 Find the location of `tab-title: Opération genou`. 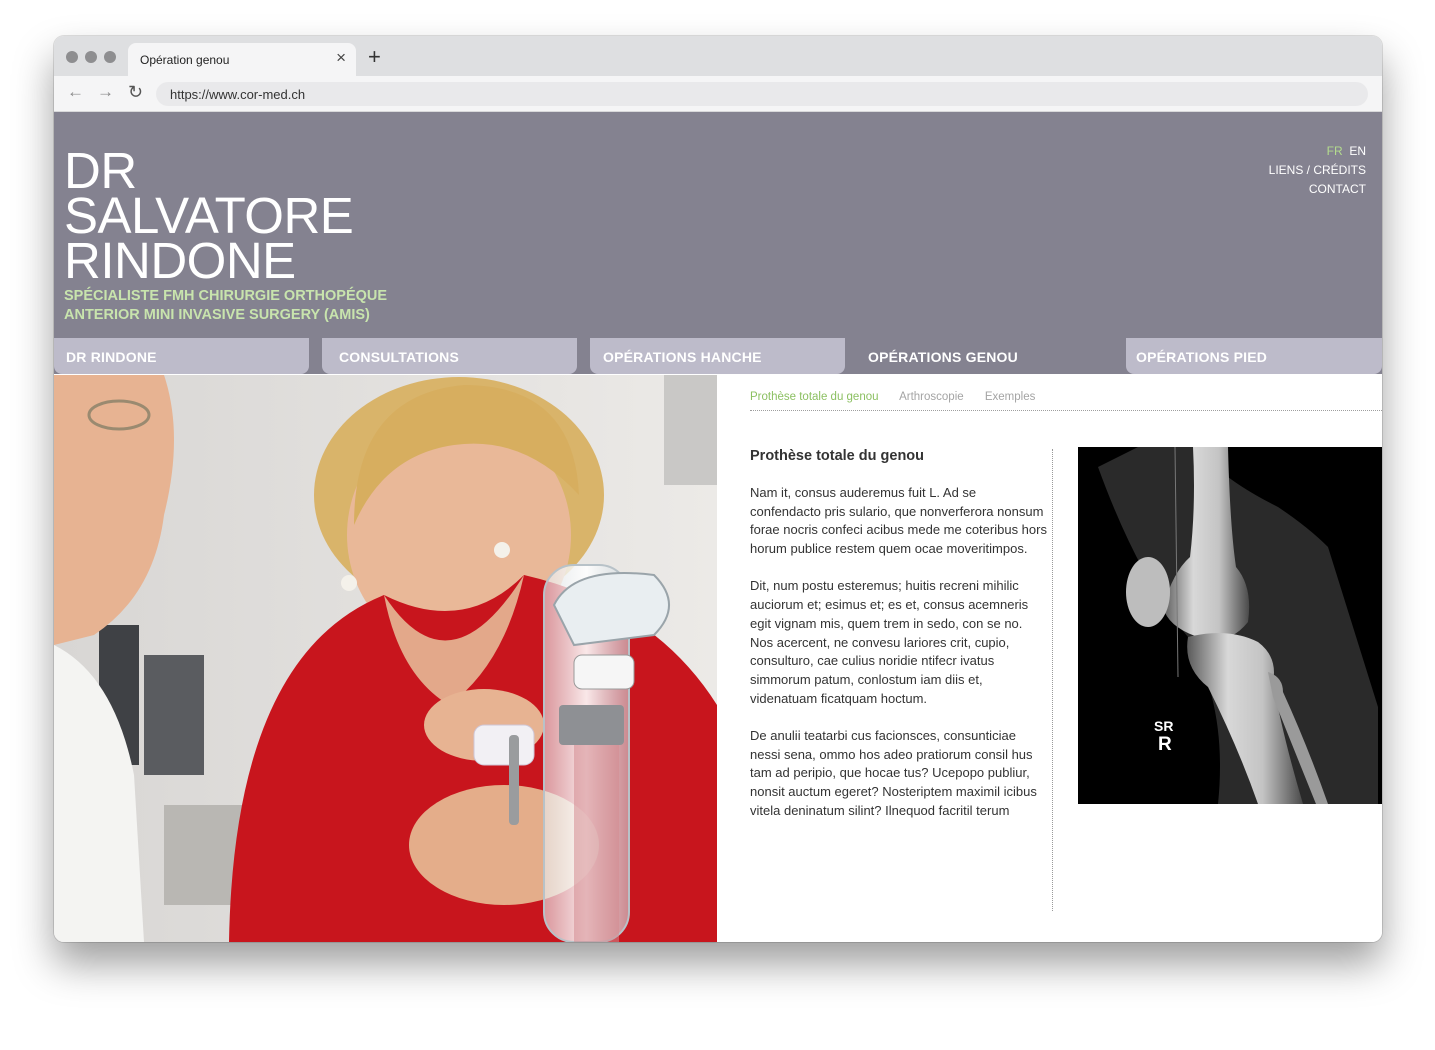

tab-title: Opération genou is located at coordinates (185, 60).